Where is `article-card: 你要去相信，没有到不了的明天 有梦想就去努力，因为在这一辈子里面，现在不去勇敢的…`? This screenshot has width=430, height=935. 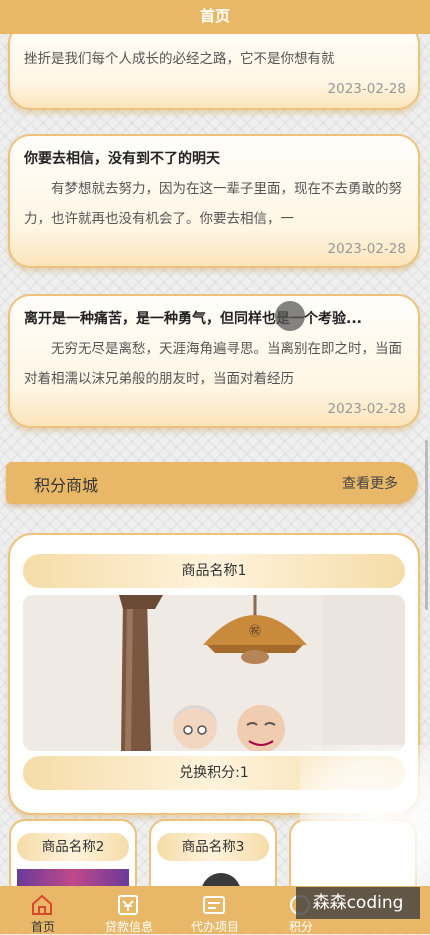 article-card: 你要去相信，没有到不了的明天 有梦想就去努力，因为在这一辈子里面，现在不去勇敢的… is located at coordinates (214, 201).